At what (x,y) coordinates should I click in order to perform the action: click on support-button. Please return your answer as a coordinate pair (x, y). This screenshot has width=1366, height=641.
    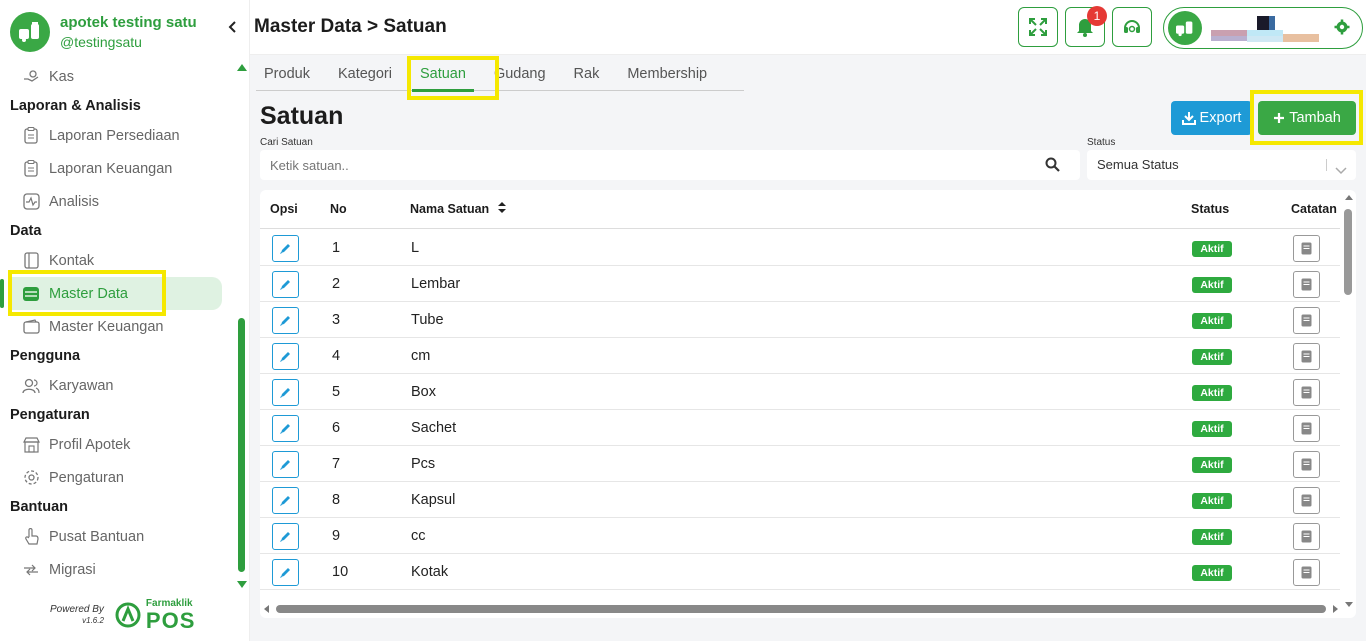
    Looking at the image, I should click on (1132, 27).